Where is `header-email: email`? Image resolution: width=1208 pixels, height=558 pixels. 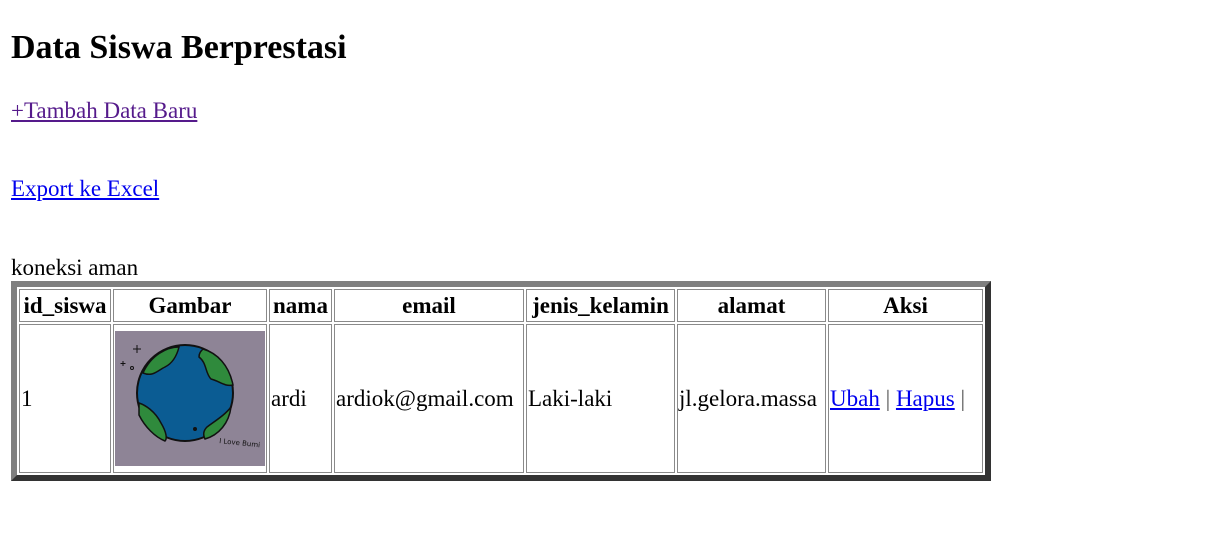
header-email: email is located at coordinates (429, 305).